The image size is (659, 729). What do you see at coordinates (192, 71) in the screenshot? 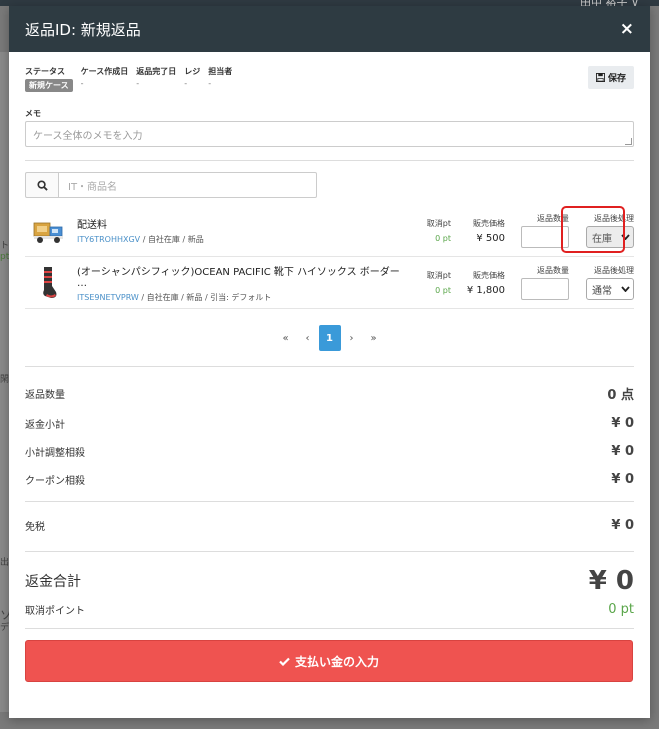
I see `register-label: レジ` at bounding box center [192, 71].